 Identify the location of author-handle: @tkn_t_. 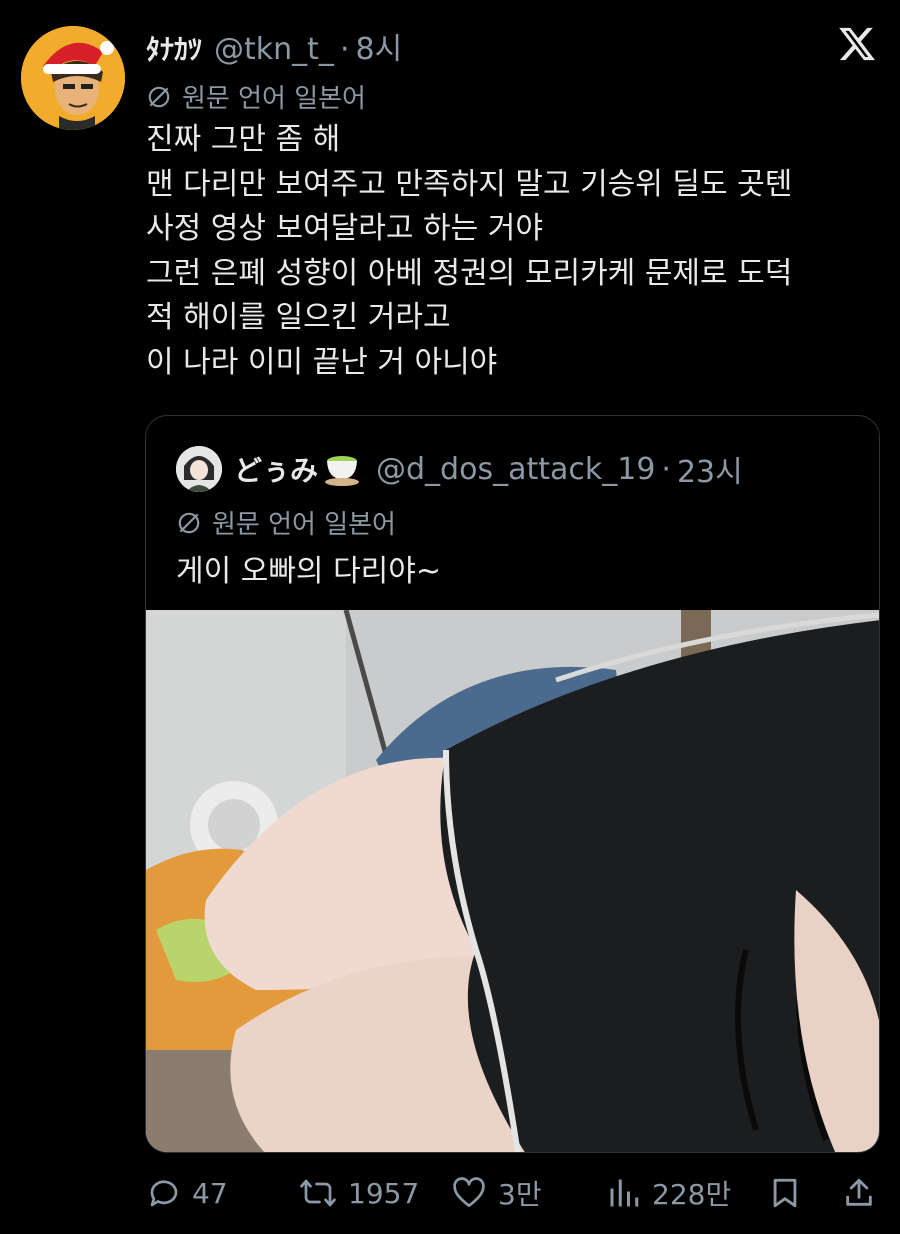
(274, 49).